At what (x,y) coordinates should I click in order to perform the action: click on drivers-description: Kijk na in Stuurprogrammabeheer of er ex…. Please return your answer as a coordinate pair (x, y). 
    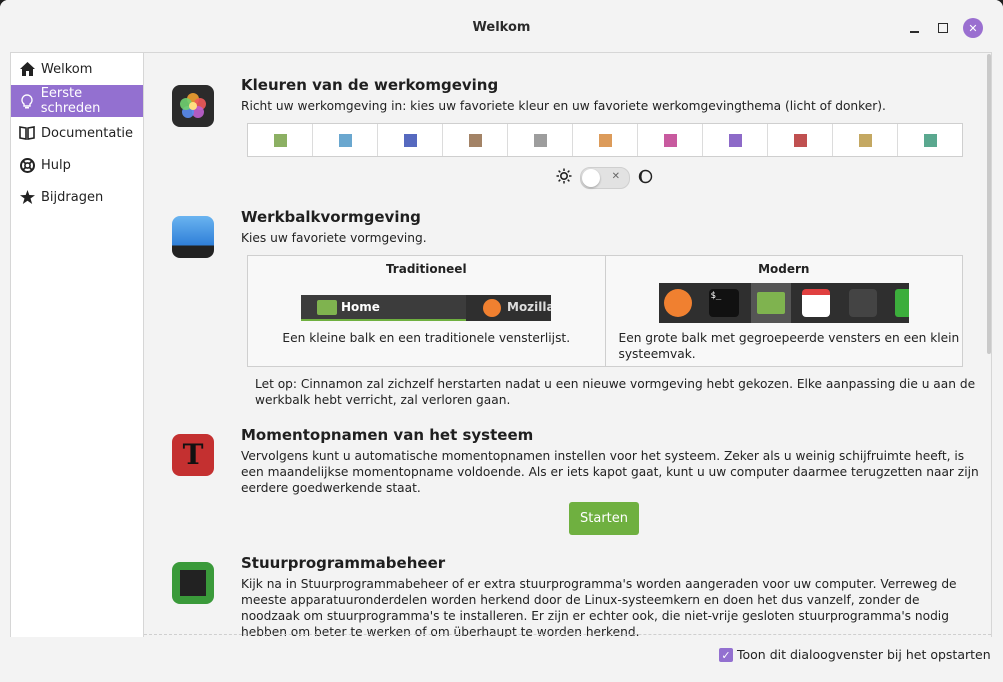
    Looking at the image, I should click on (599, 584).